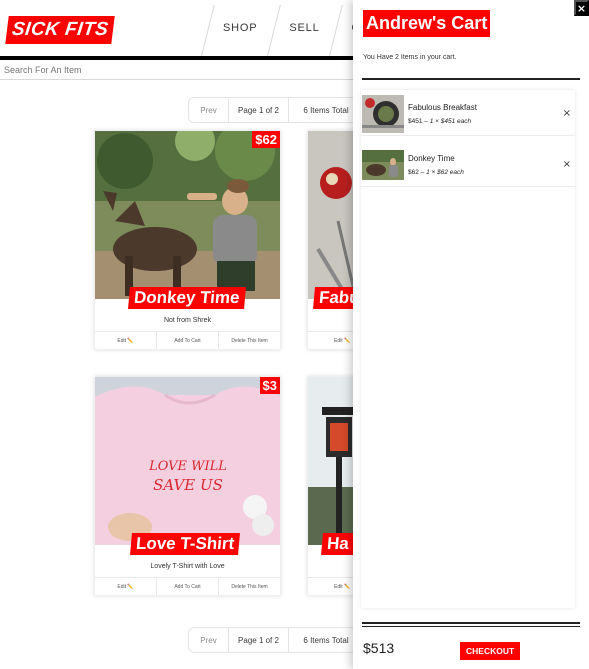  I want to click on cart-item-detail: 1 × $451 each, so click(450, 121).